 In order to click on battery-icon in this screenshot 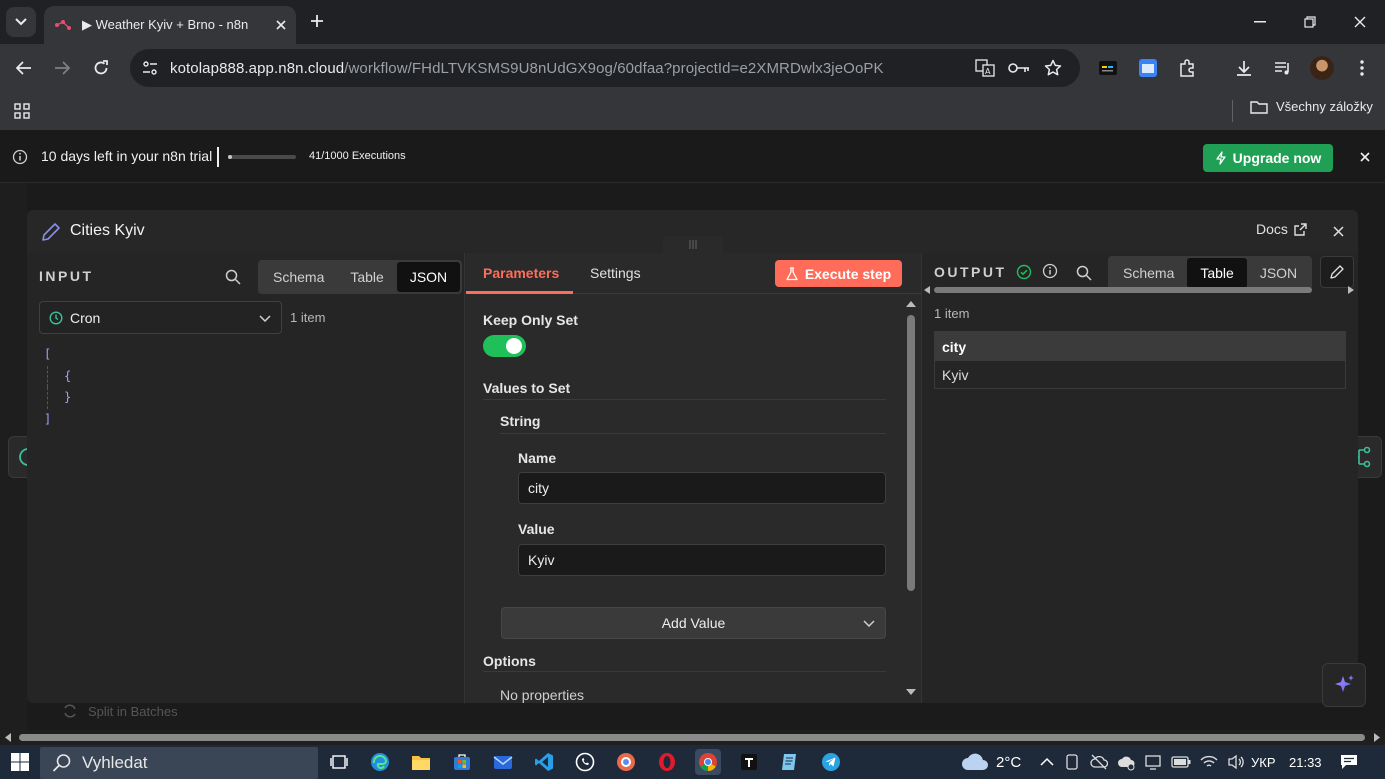, I will do `click(1181, 762)`.